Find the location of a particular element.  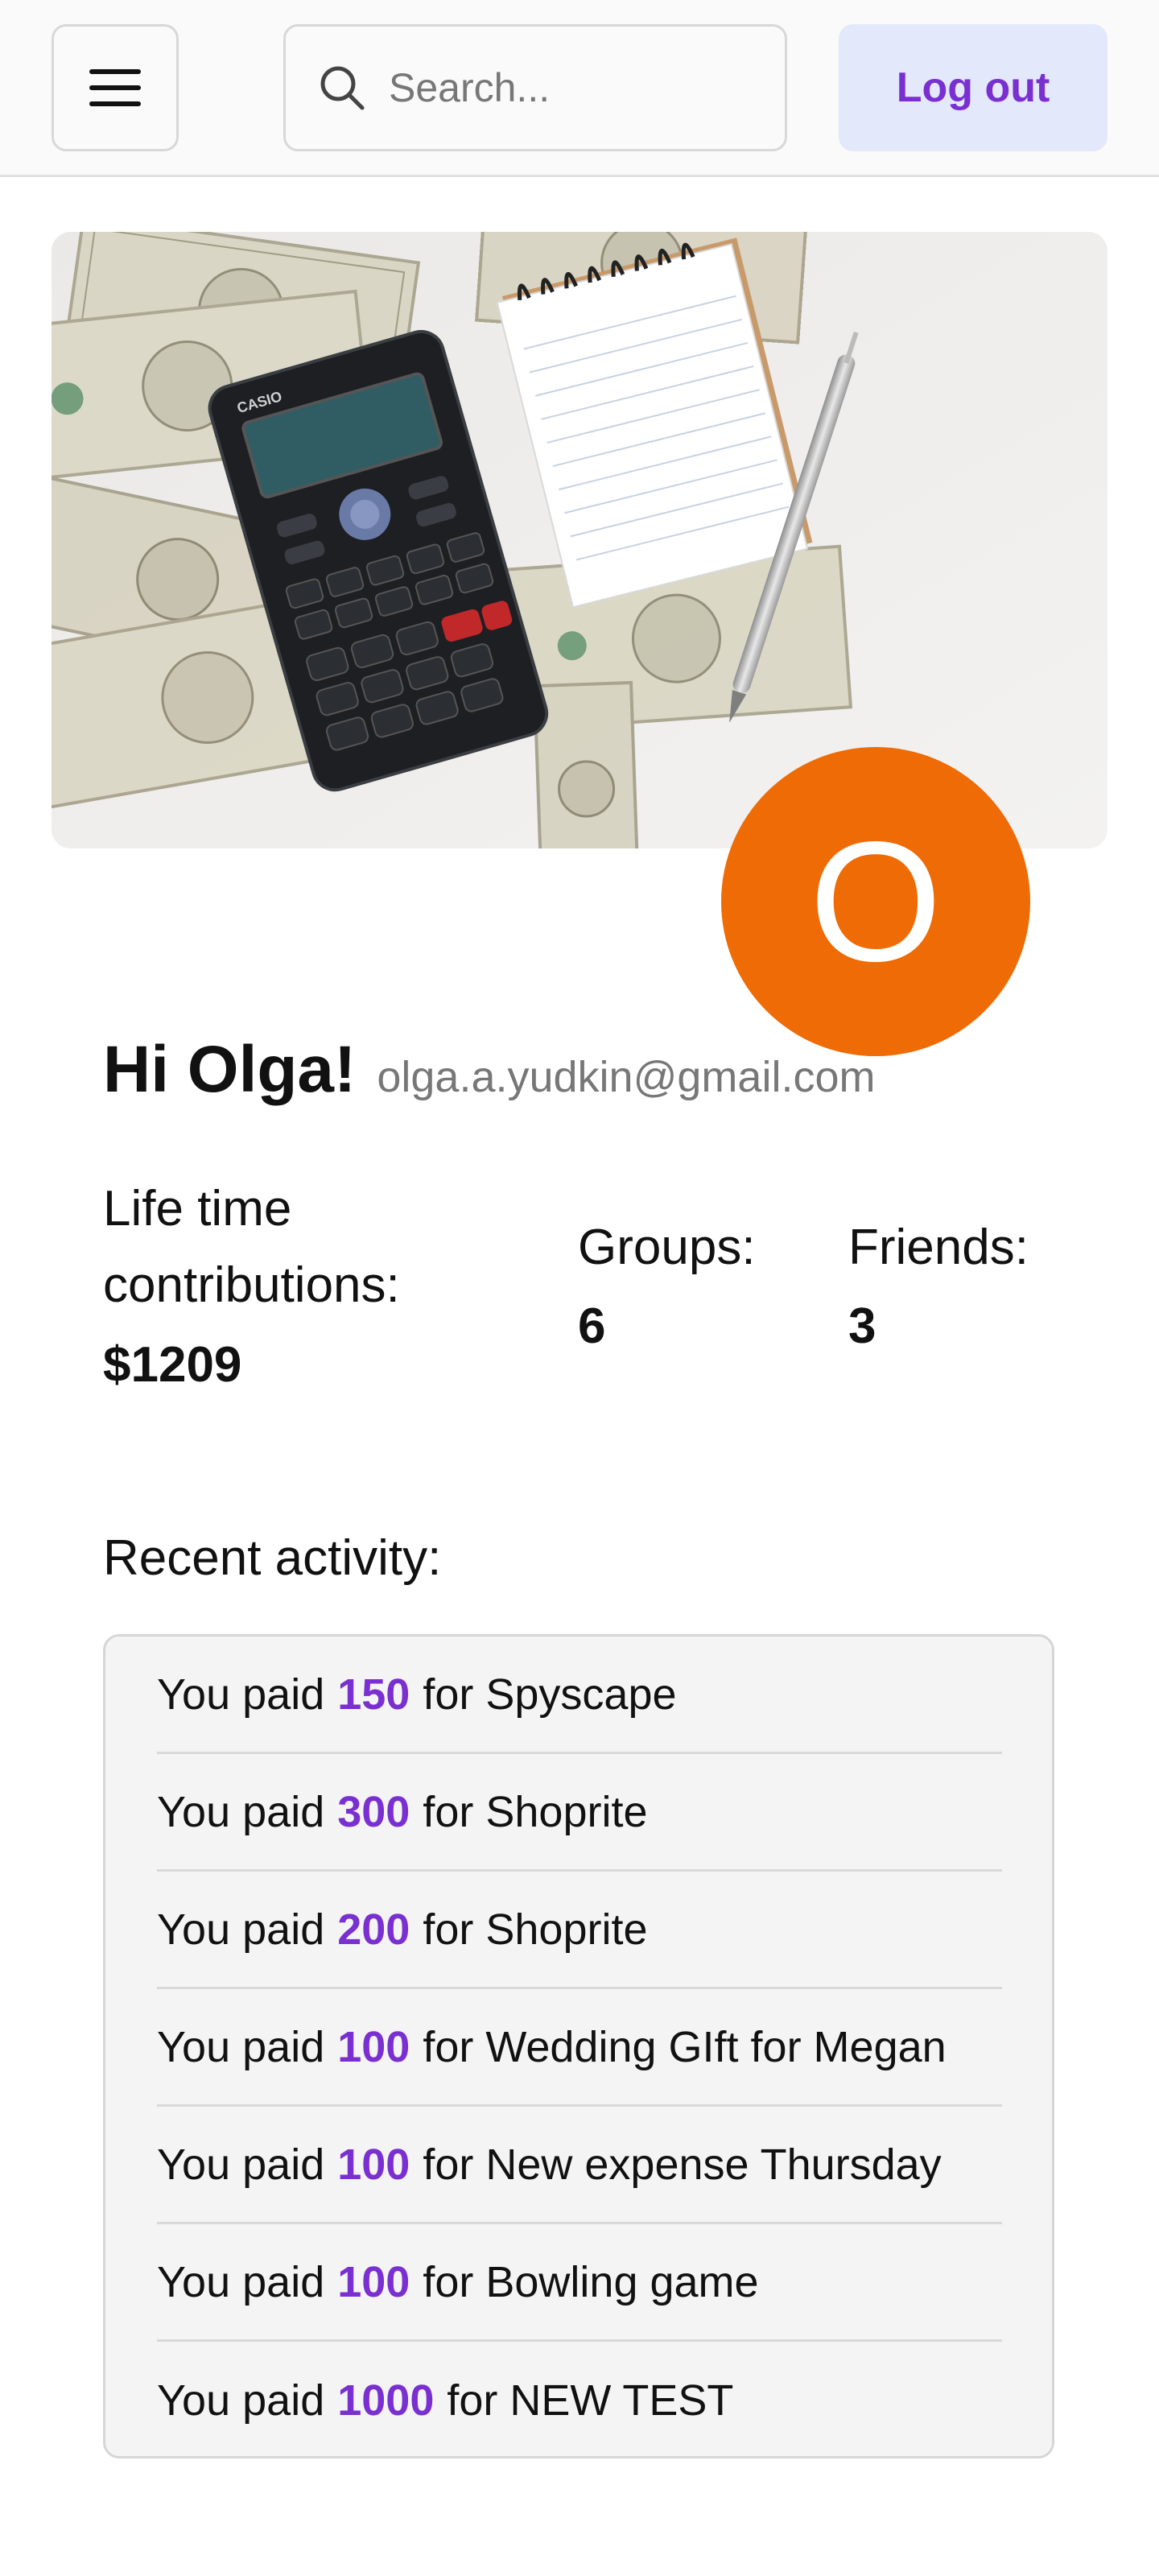

contributions-label-line2: contributions: is located at coordinates (251, 1285).